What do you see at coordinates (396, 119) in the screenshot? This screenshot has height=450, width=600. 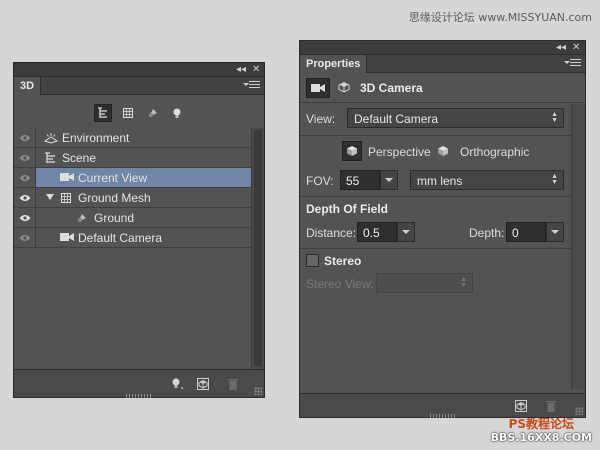 I see `view-dropdown-value: Default Camera` at bounding box center [396, 119].